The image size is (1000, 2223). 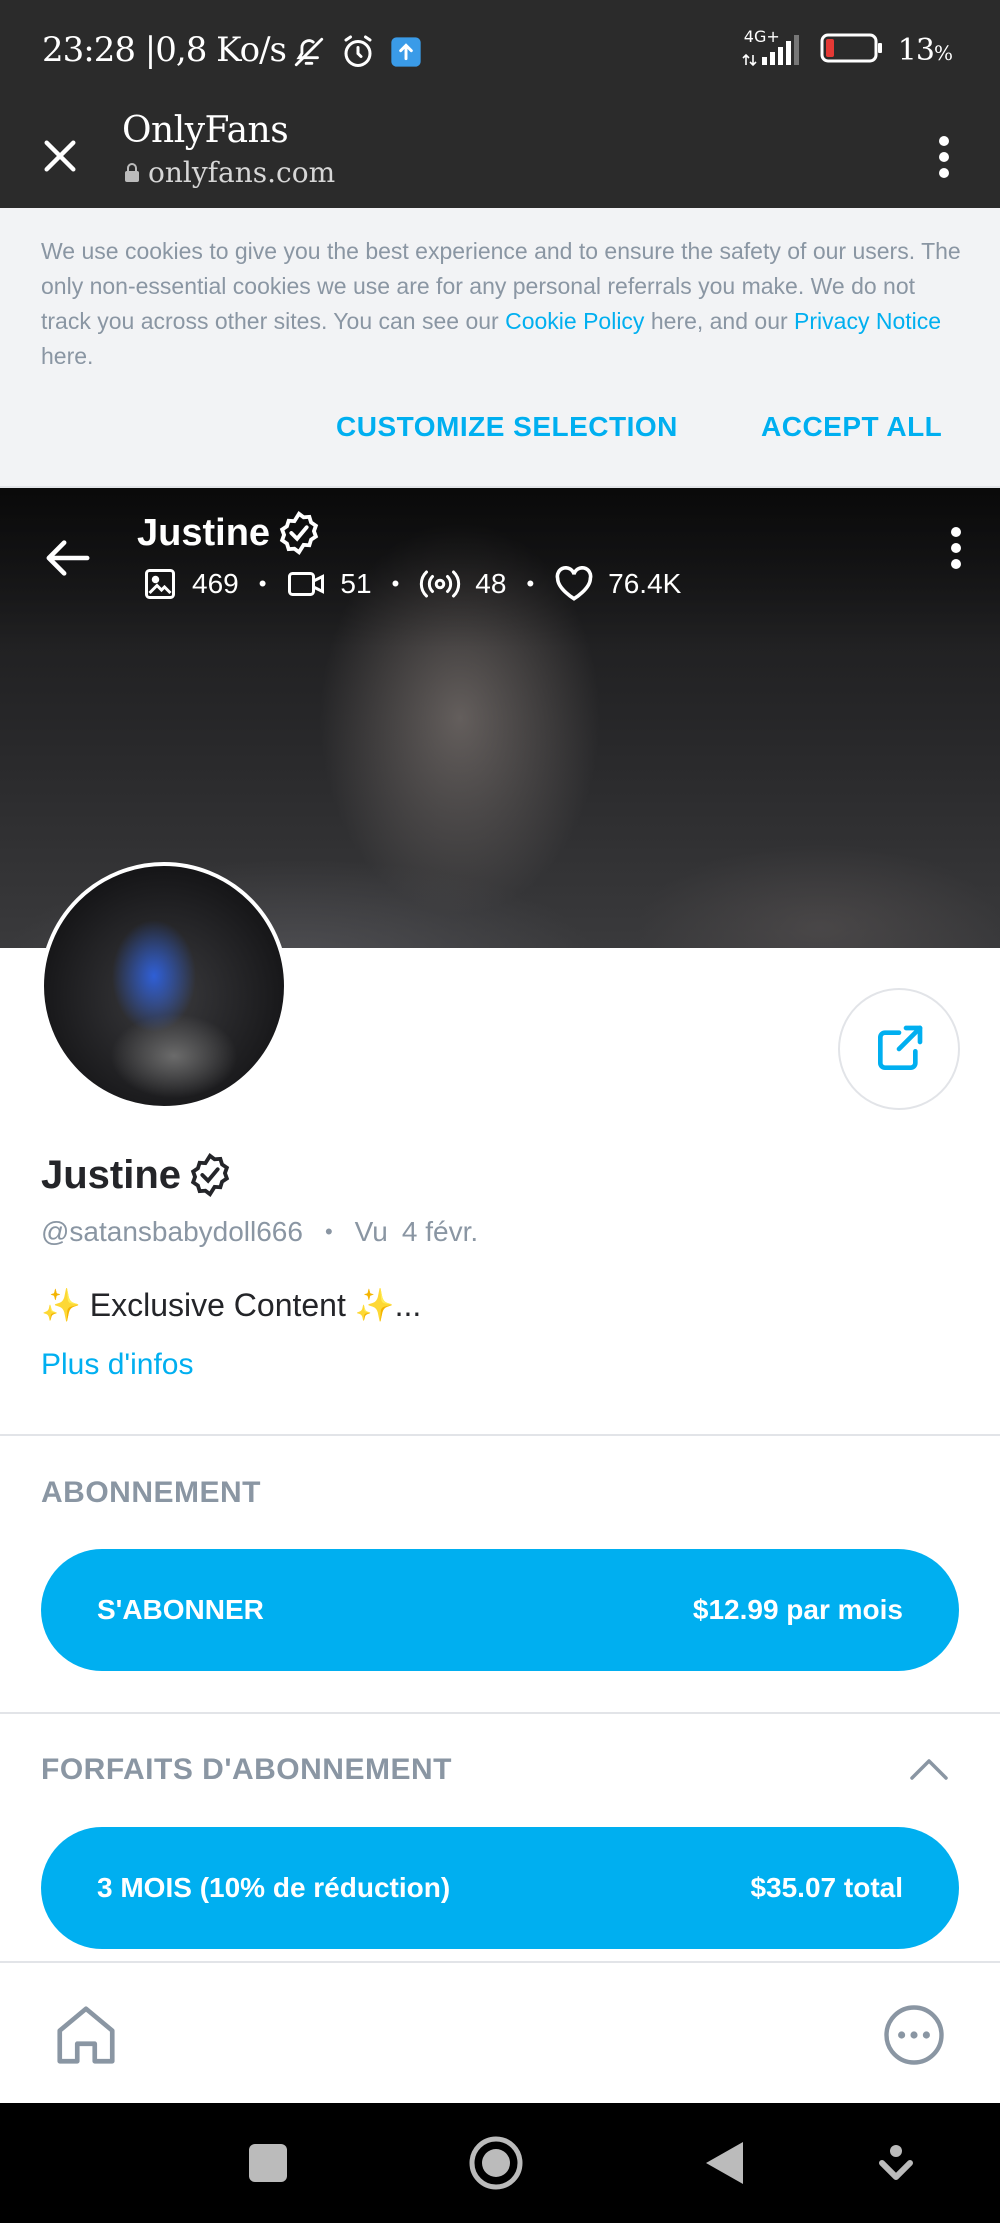 What do you see at coordinates (574, 321) in the screenshot?
I see `cookie-policy-link: Cookie Policy` at bounding box center [574, 321].